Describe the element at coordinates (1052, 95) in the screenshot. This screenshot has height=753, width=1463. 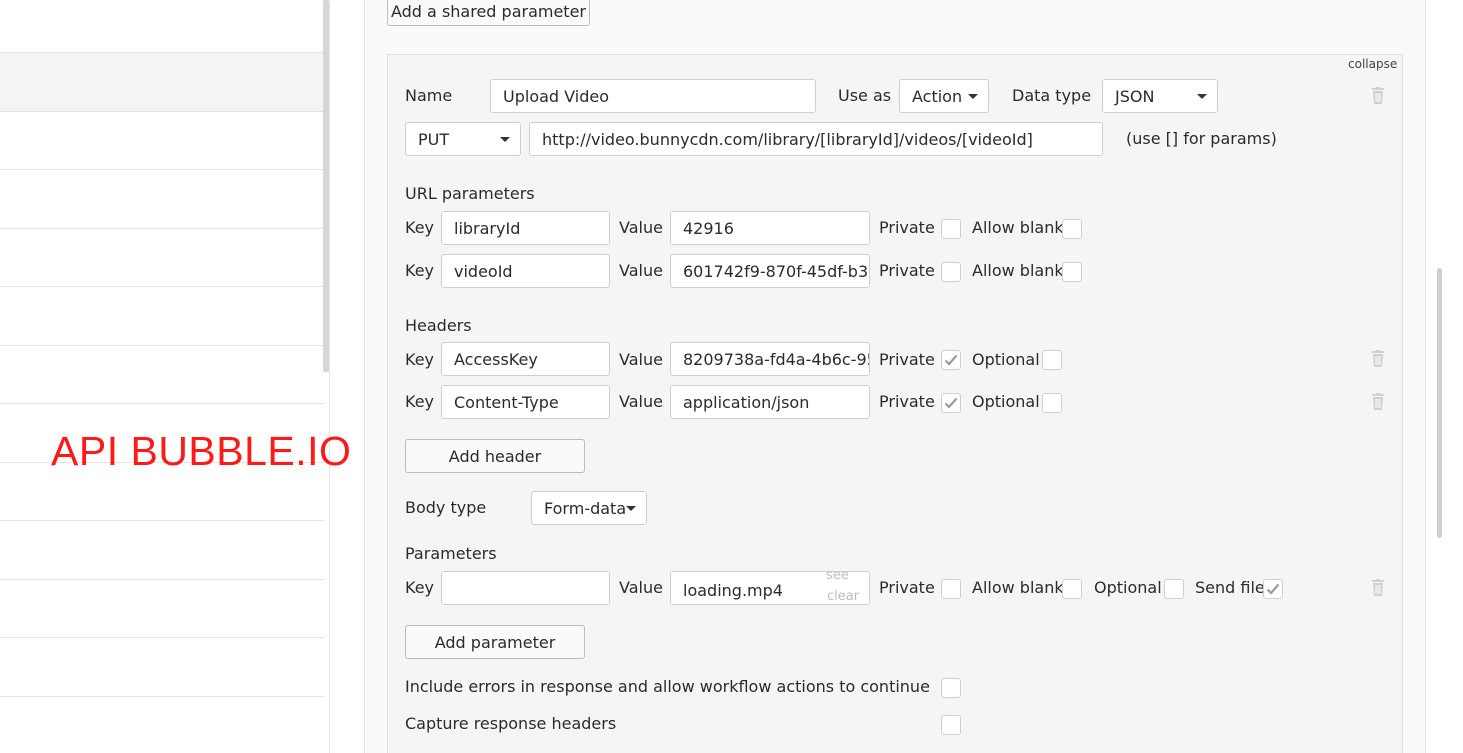
I see `data-type-label: Data type` at that location.